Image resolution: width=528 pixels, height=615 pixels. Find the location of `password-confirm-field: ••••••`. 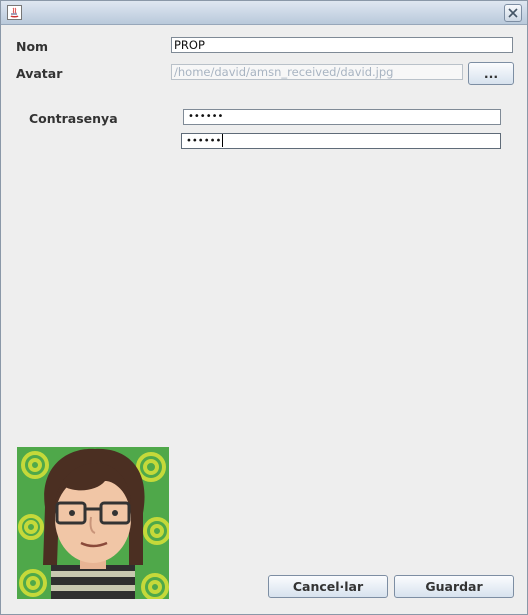

password-confirm-field: •••••• is located at coordinates (341, 141).